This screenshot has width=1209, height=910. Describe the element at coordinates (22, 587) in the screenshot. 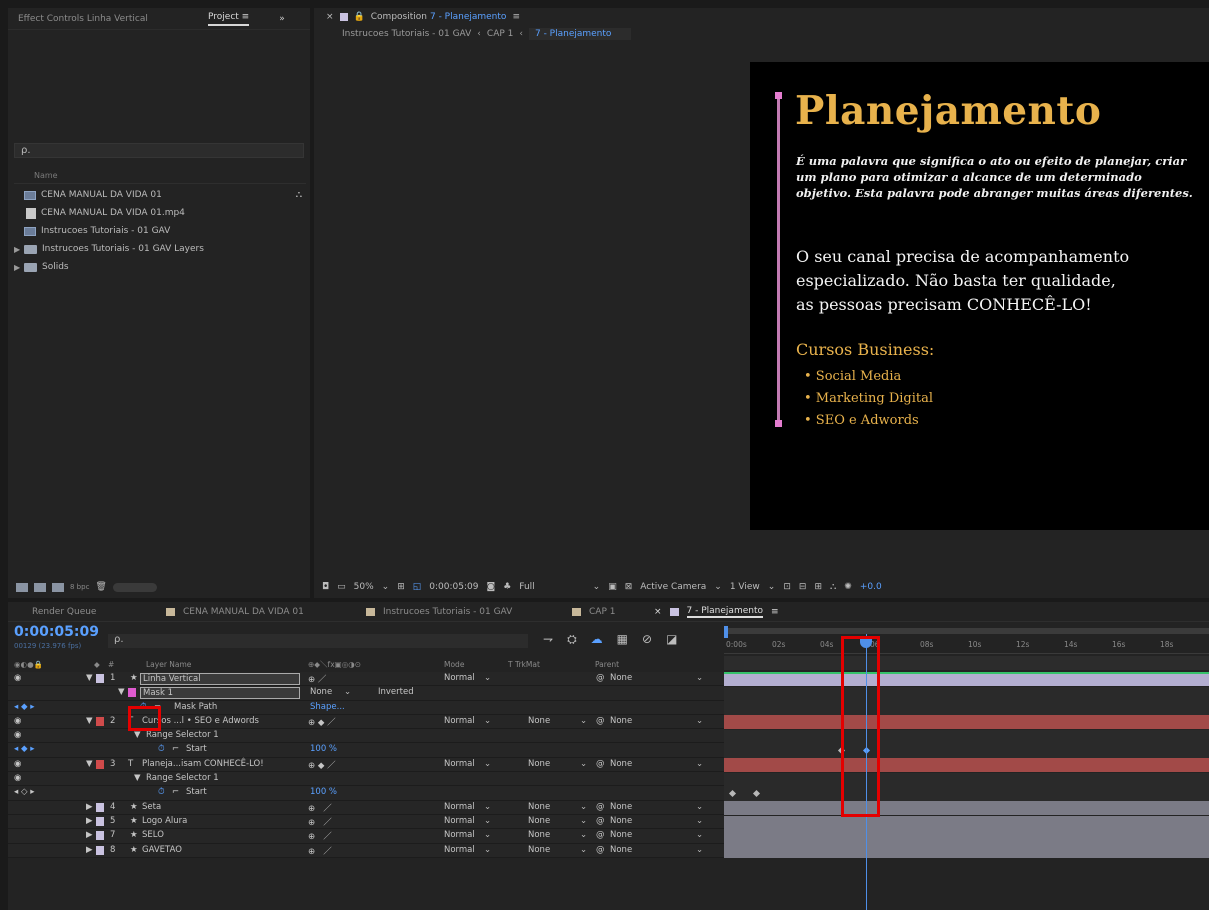

I see `interpret-footage-icon` at that location.